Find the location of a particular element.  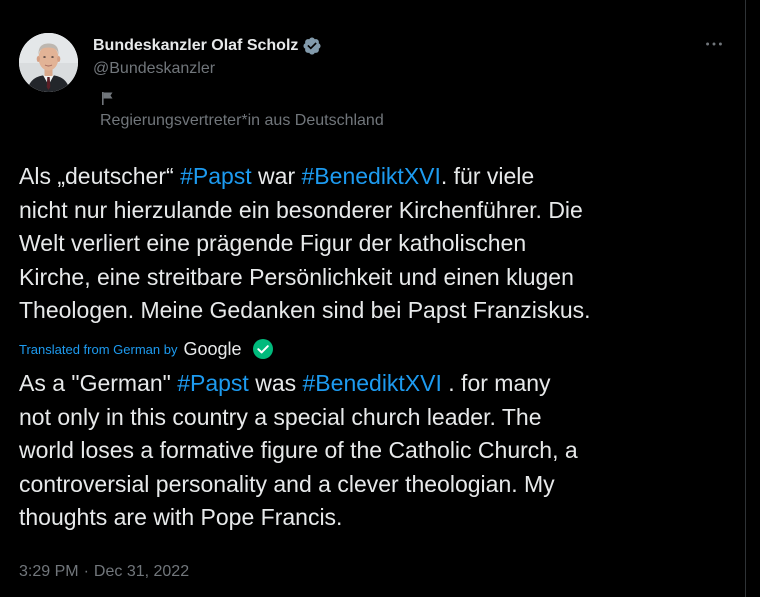

tweet-time: 3:29 PM is located at coordinates (49, 571).